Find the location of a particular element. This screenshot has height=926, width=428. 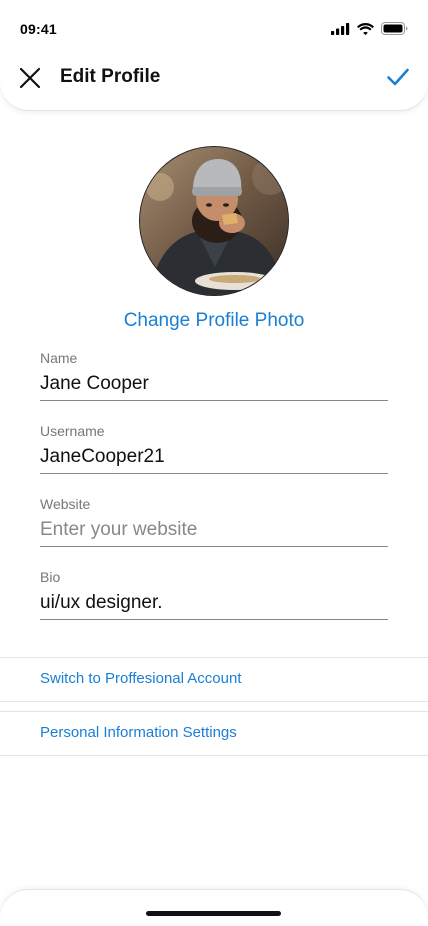

battery-icon is located at coordinates (394, 28).